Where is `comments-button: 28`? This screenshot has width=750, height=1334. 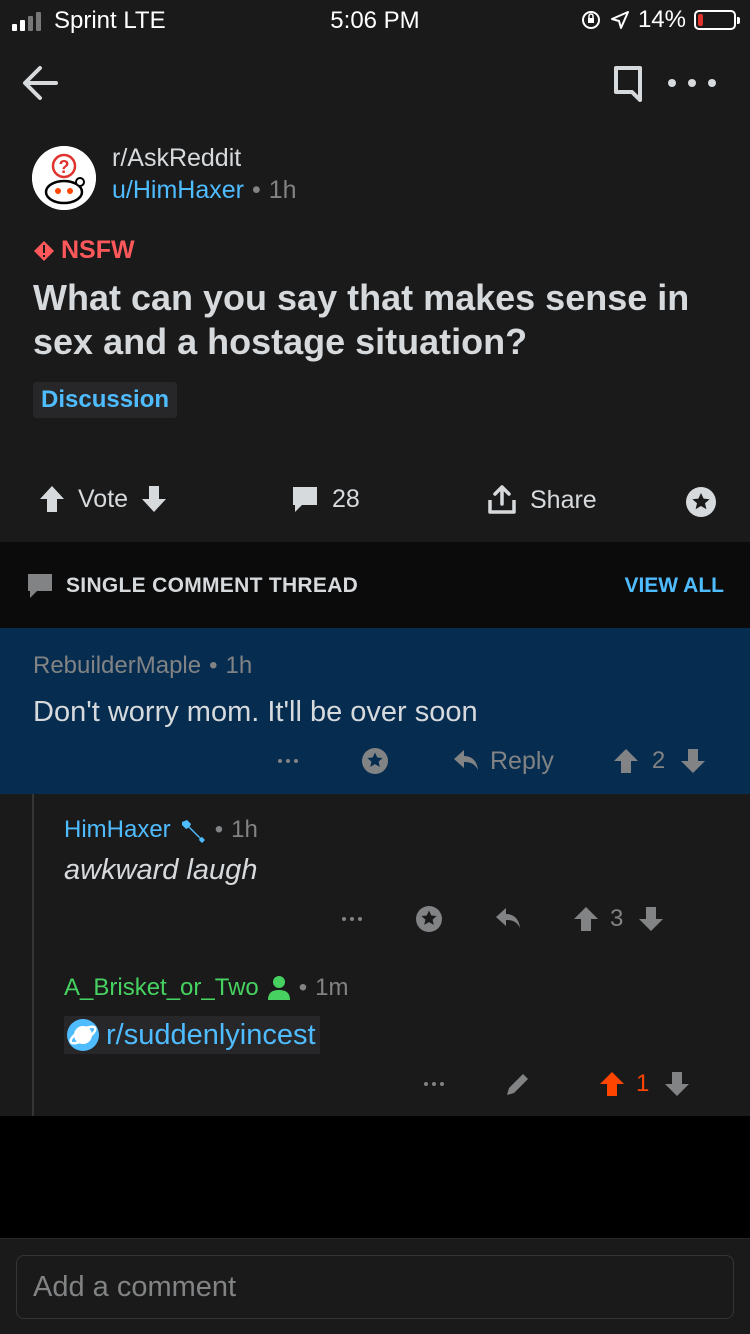
comments-button: 28 is located at coordinates (325, 499).